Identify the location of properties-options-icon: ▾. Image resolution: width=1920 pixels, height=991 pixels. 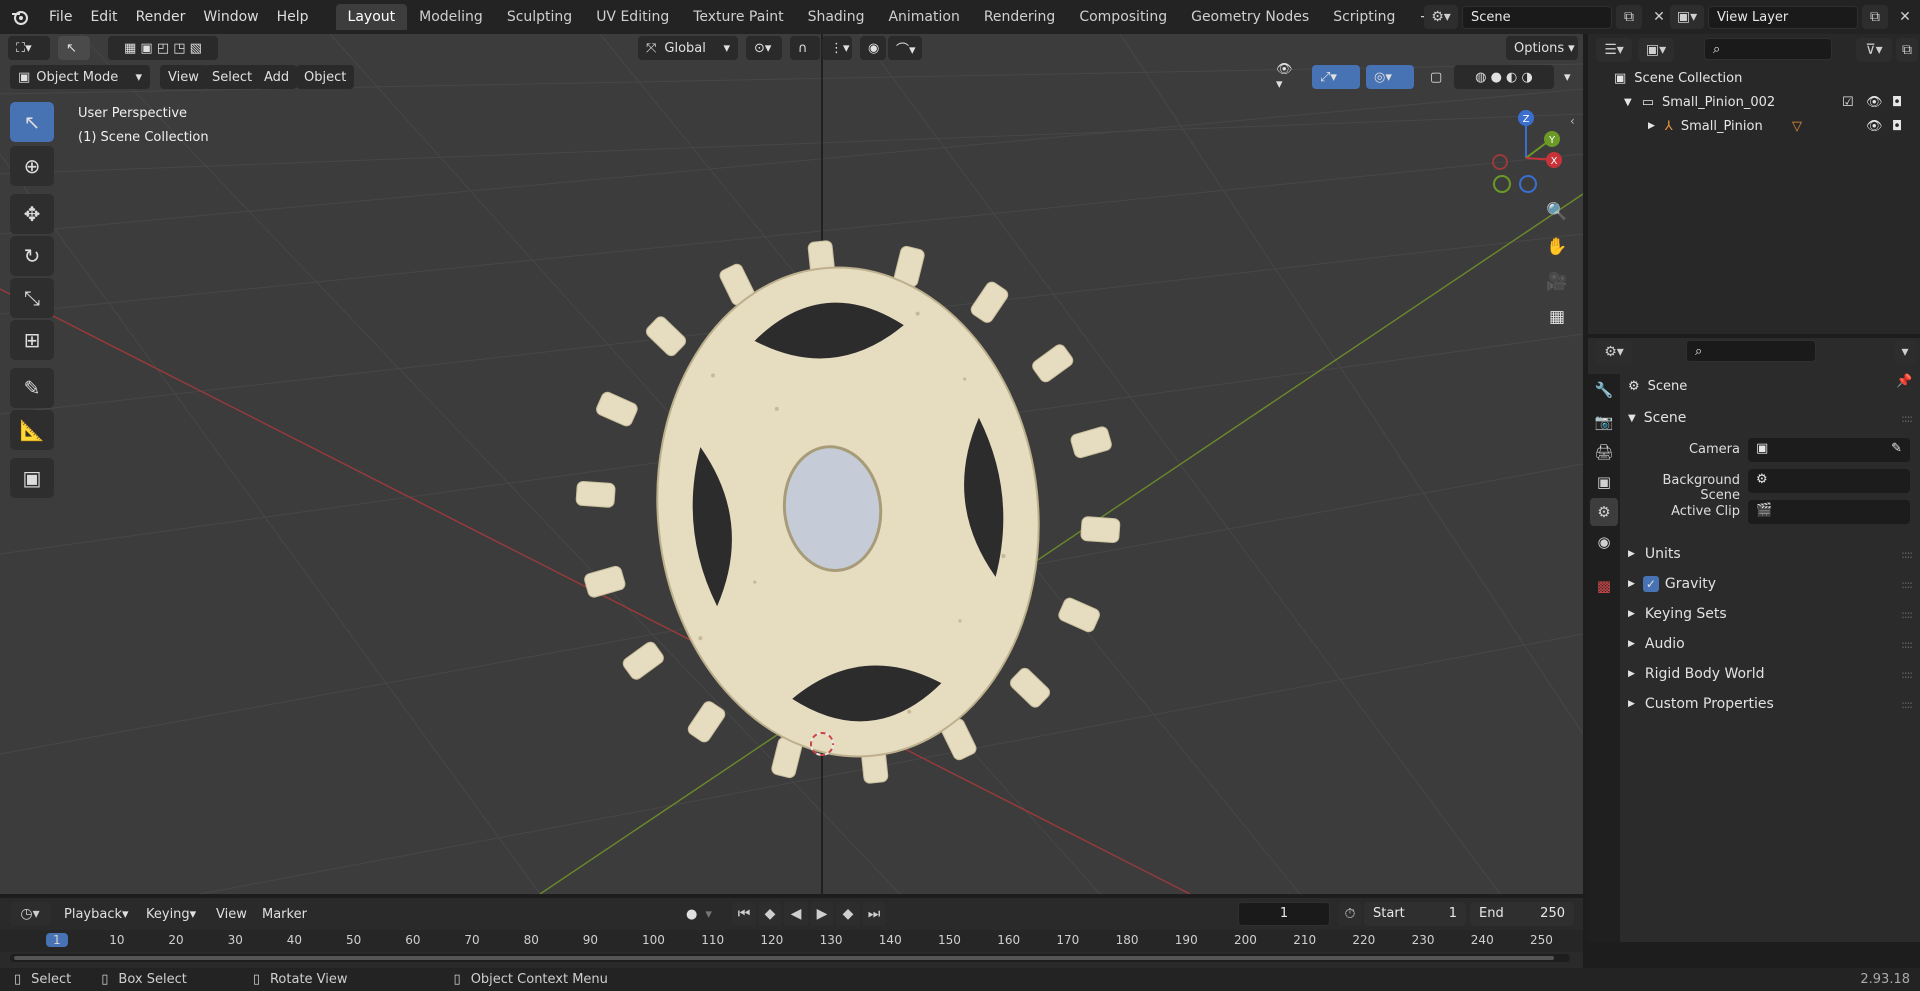
(1905, 352).